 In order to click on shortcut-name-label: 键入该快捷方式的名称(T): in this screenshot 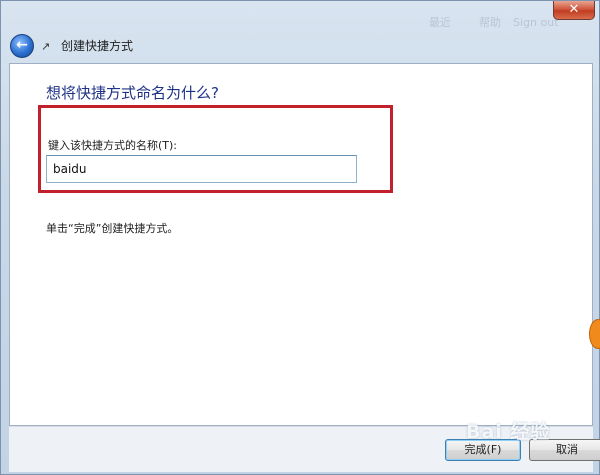, I will do `click(113, 145)`.